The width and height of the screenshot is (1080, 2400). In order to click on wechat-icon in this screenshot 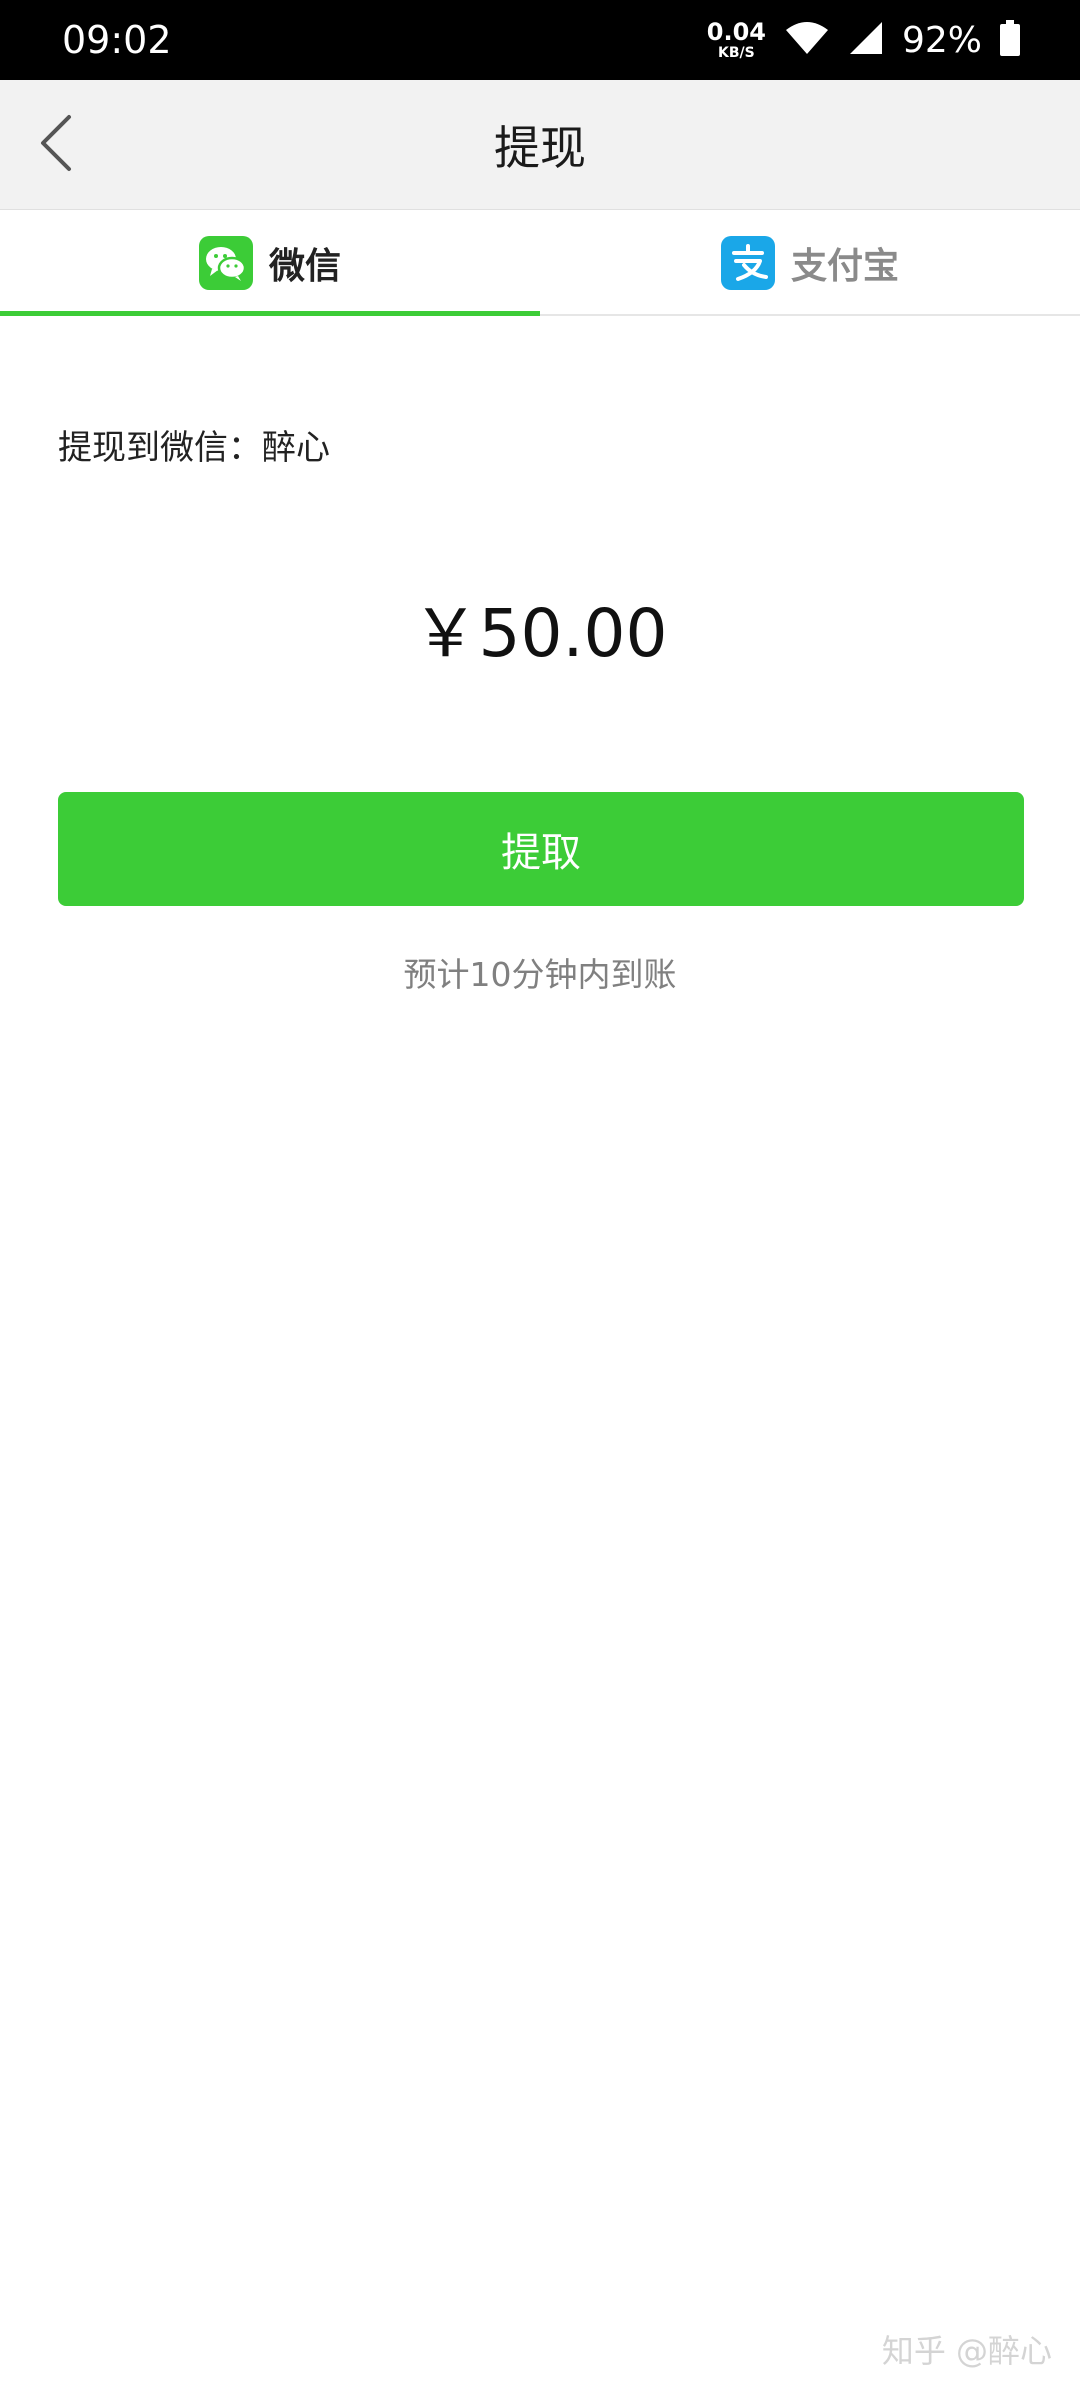, I will do `click(225, 262)`.